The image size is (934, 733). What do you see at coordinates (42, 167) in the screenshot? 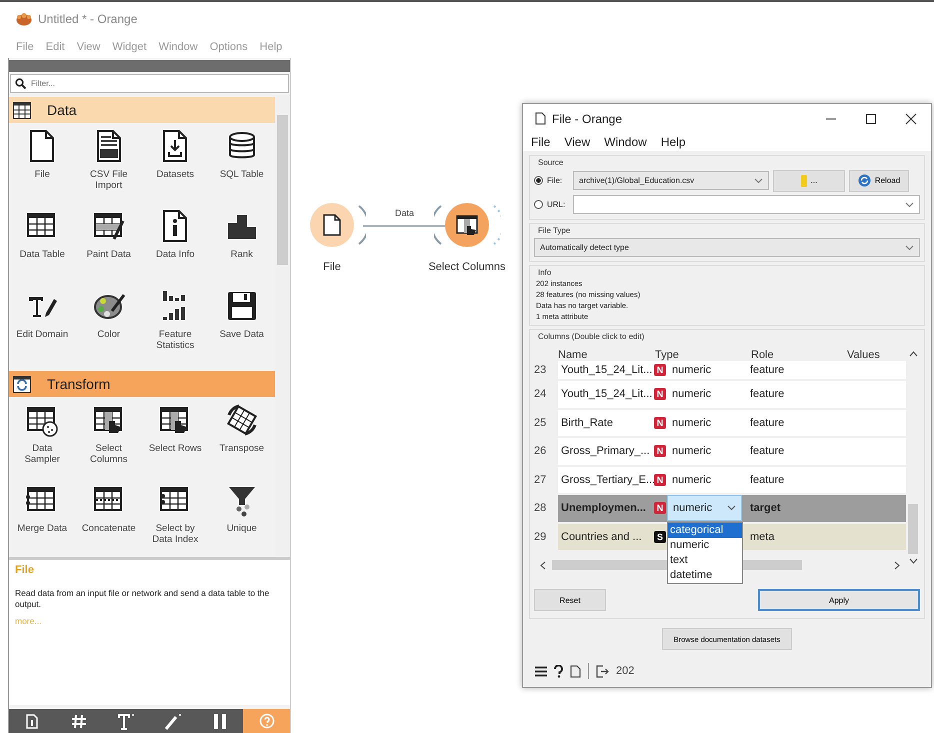
I see `widget-tile: File` at bounding box center [42, 167].